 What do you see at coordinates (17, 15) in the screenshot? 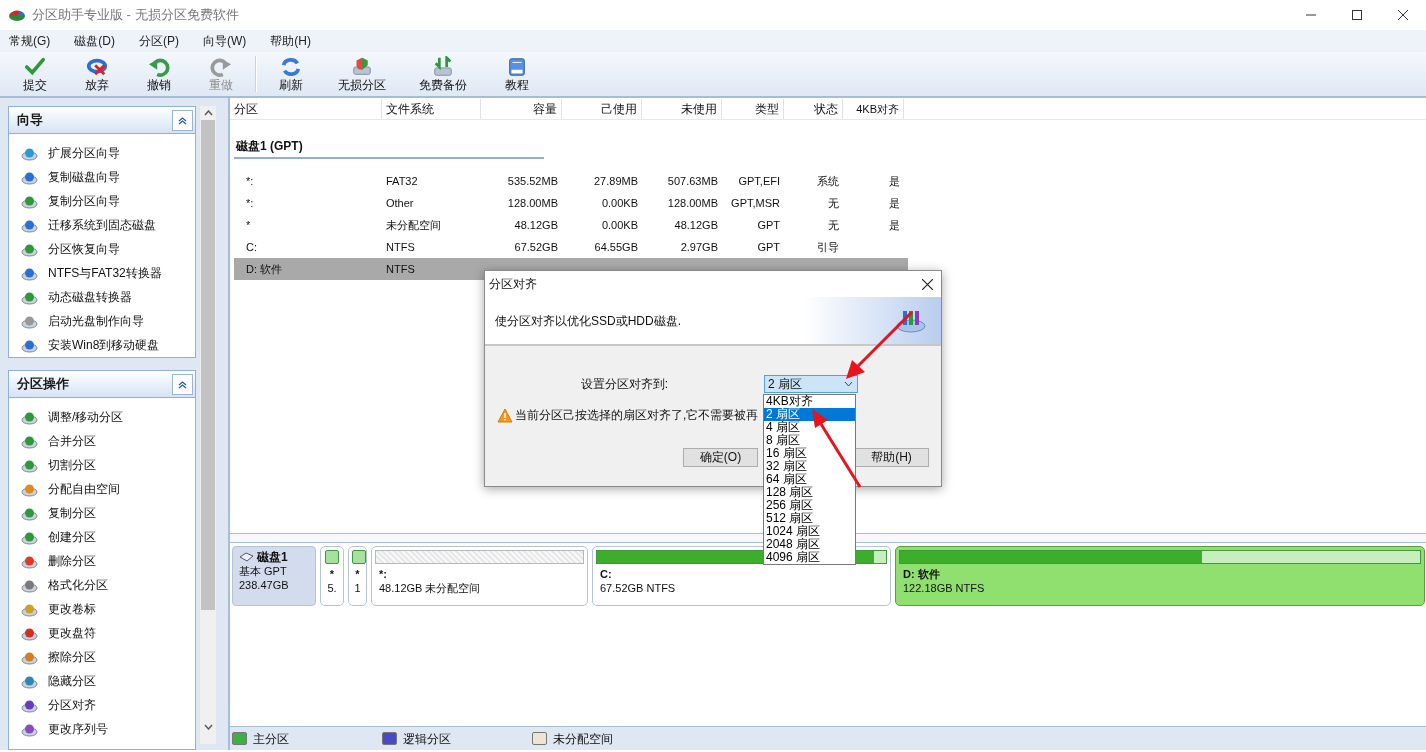
I see `app-logo-icon` at bounding box center [17, 15].